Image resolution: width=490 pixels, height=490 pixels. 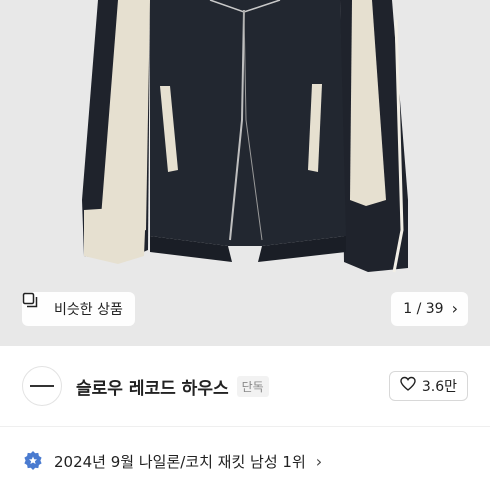 What do you see at coordinates (180, 461) in the screenshot?
I see `ranking-text: 2024년 9월 나일론/코치 재킷 남성 1위` at bounding box center [180, 461].